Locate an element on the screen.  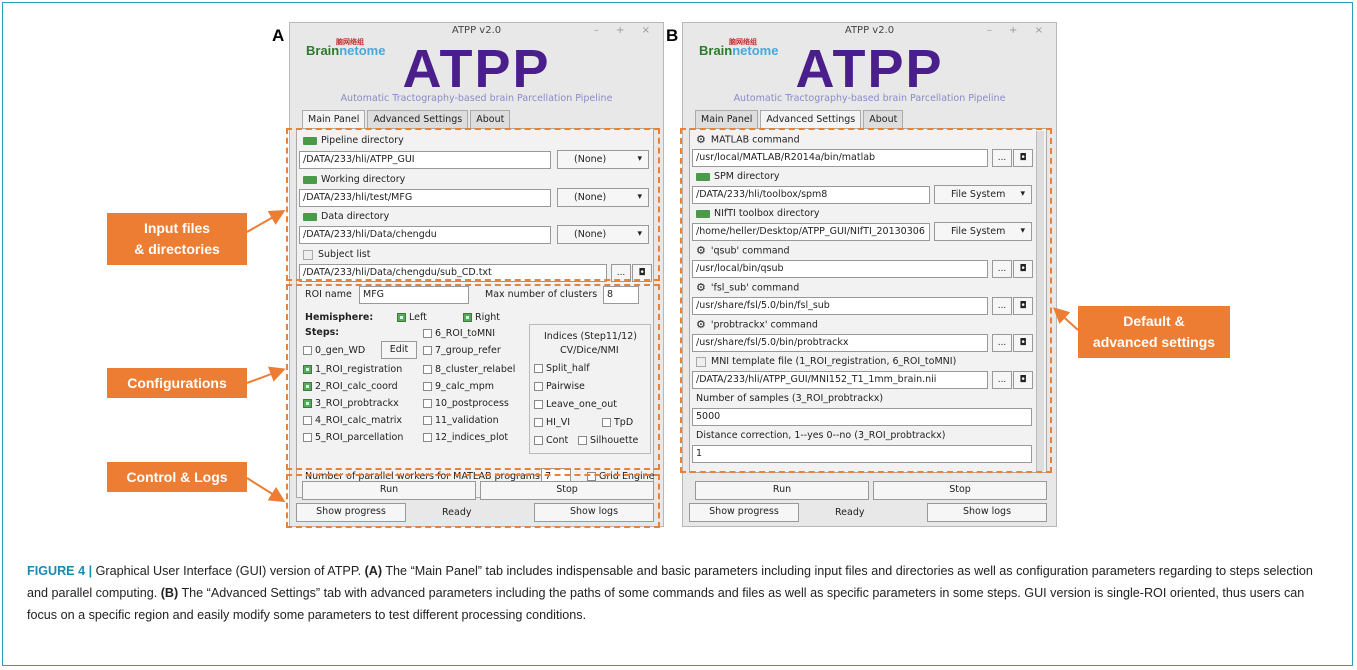
caption-ref-b: (B) is located at coordinates (169, 593).